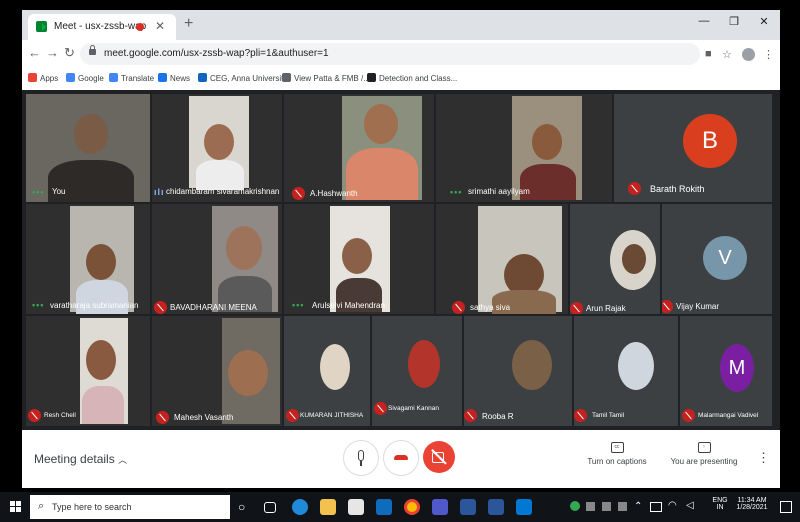 The height and width of the screenshot is (522, 800). What do you see at coordinates (763, 458) in the screenshot?
I see `more-options-icon: ⋮` at bounding box center [763, 458].